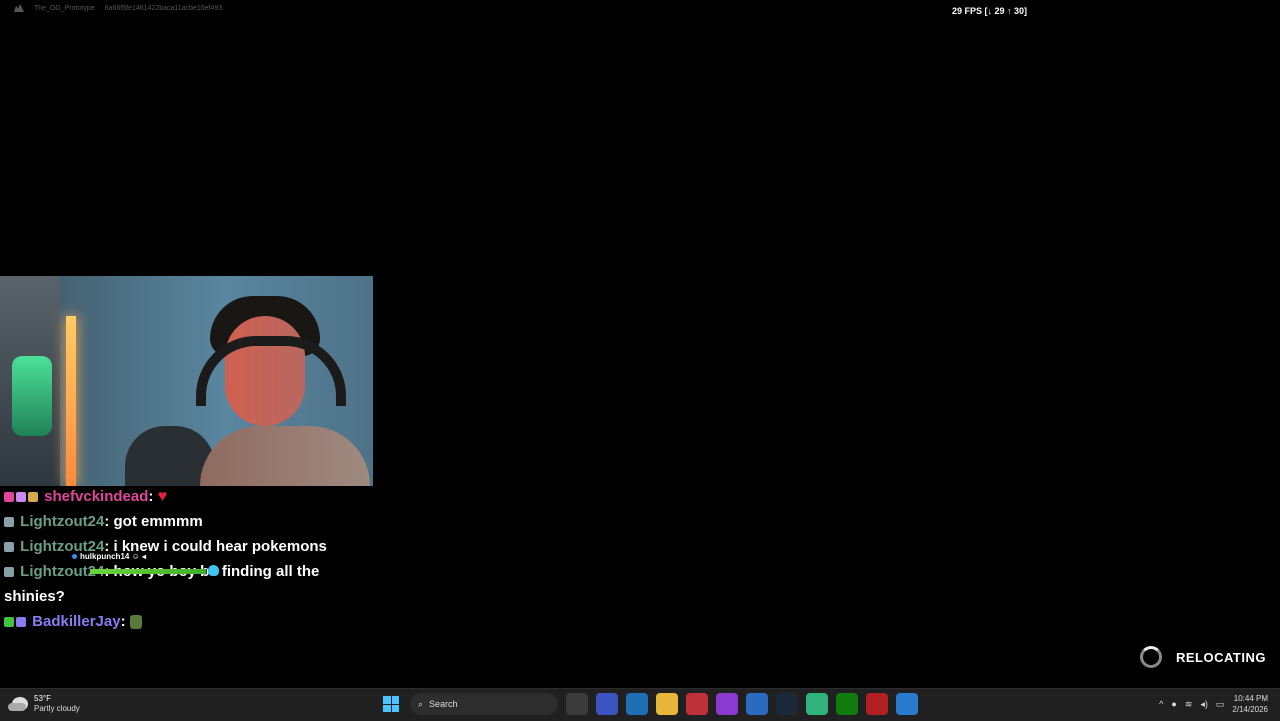 This screenshot has width=1280, height=721. I want to click on wifi-icon: ≋, so click(1189, 704).